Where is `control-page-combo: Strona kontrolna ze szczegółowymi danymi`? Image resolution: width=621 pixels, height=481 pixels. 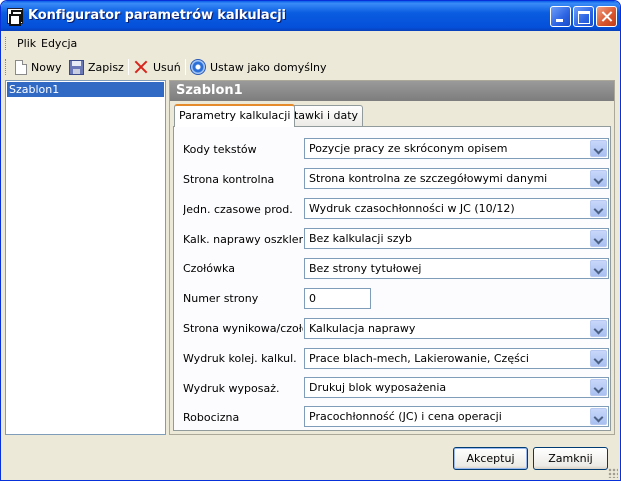 control-page-combo: Strona kontrolna ze szczegółowymi danymi is located at coordinates (456, 178).